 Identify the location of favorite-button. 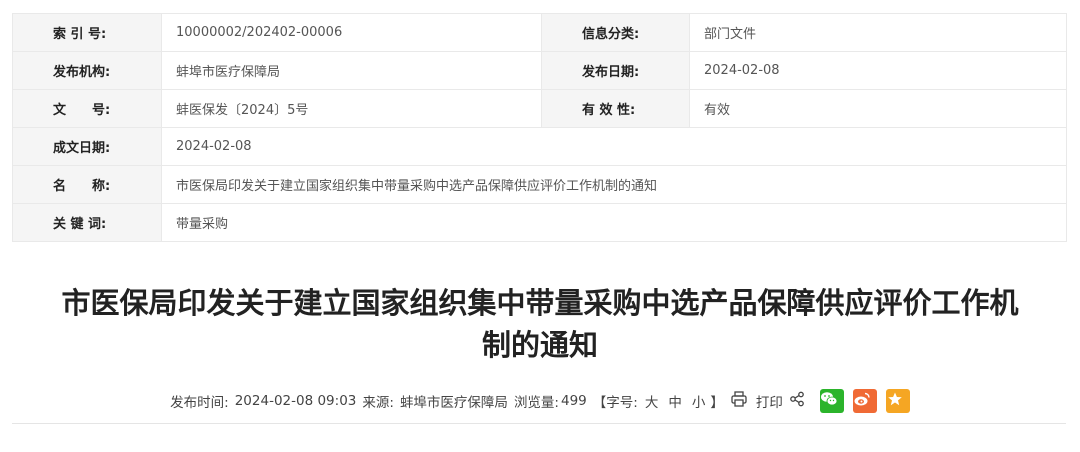
(897, 401).